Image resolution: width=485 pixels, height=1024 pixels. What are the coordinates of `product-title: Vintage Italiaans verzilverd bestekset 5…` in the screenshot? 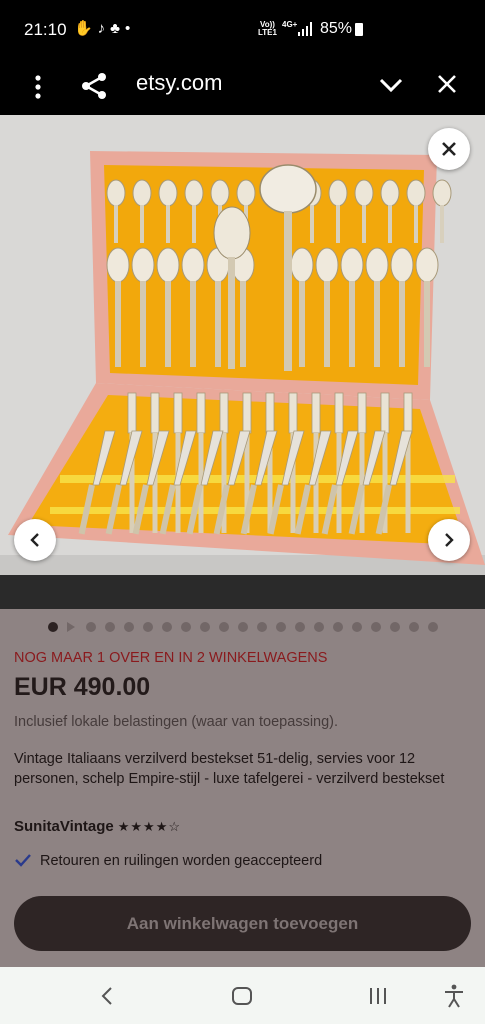 It's located at (229, 769).